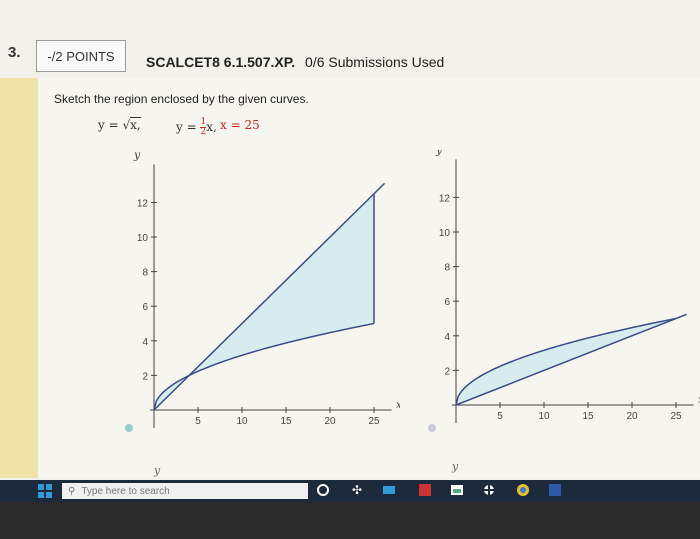 The width and height of the screenshot is (700, 539). What do you see at coordinates (457, 490) in the screenshot?
I see `photos-icon` at bounding box center [457, 490].